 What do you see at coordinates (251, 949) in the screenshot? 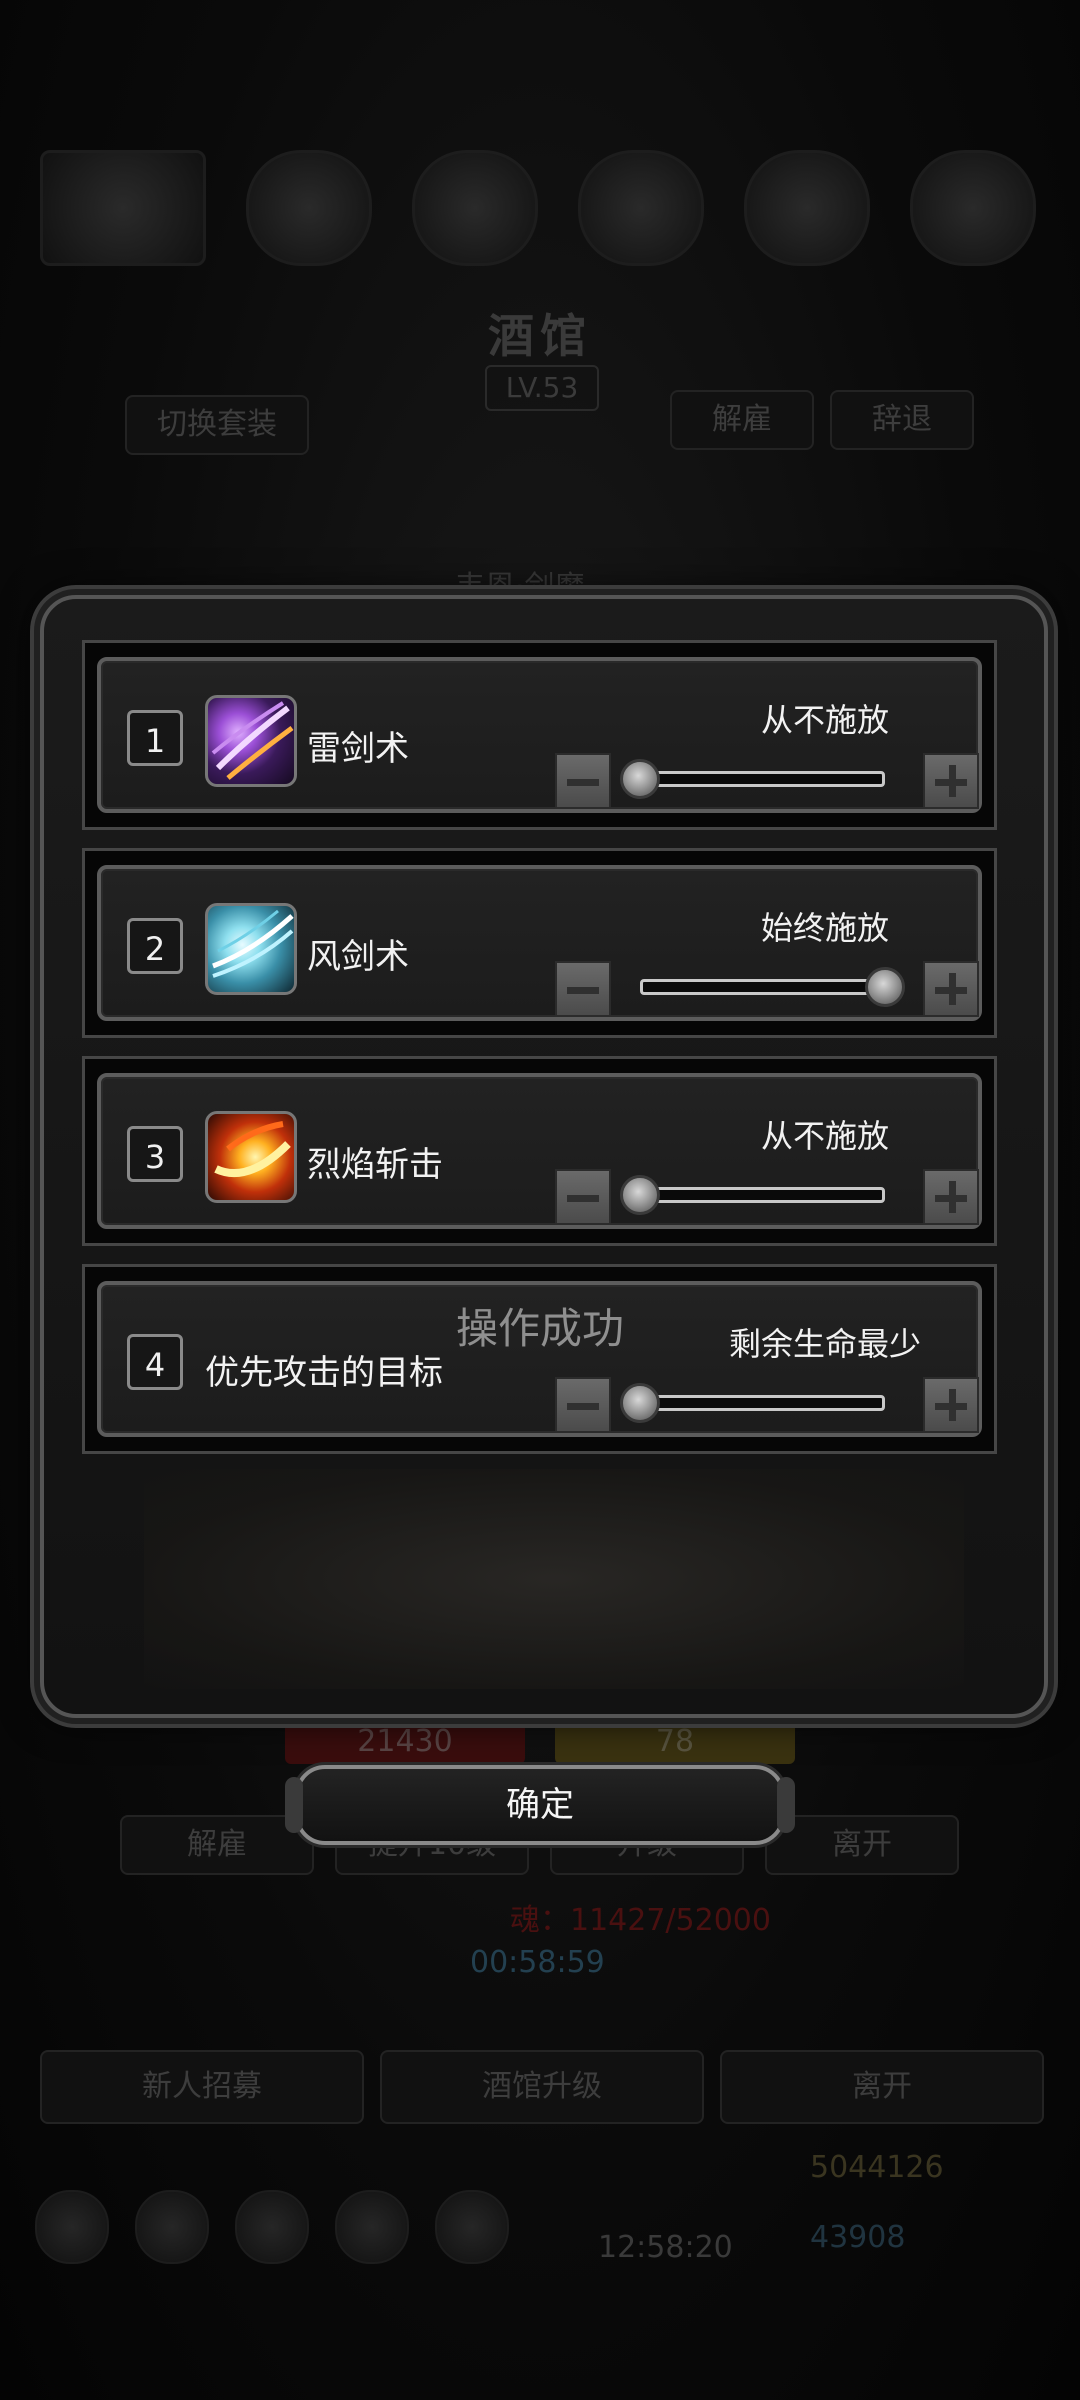
I see `wind-sword-icon` at bounding box center [251, 949].